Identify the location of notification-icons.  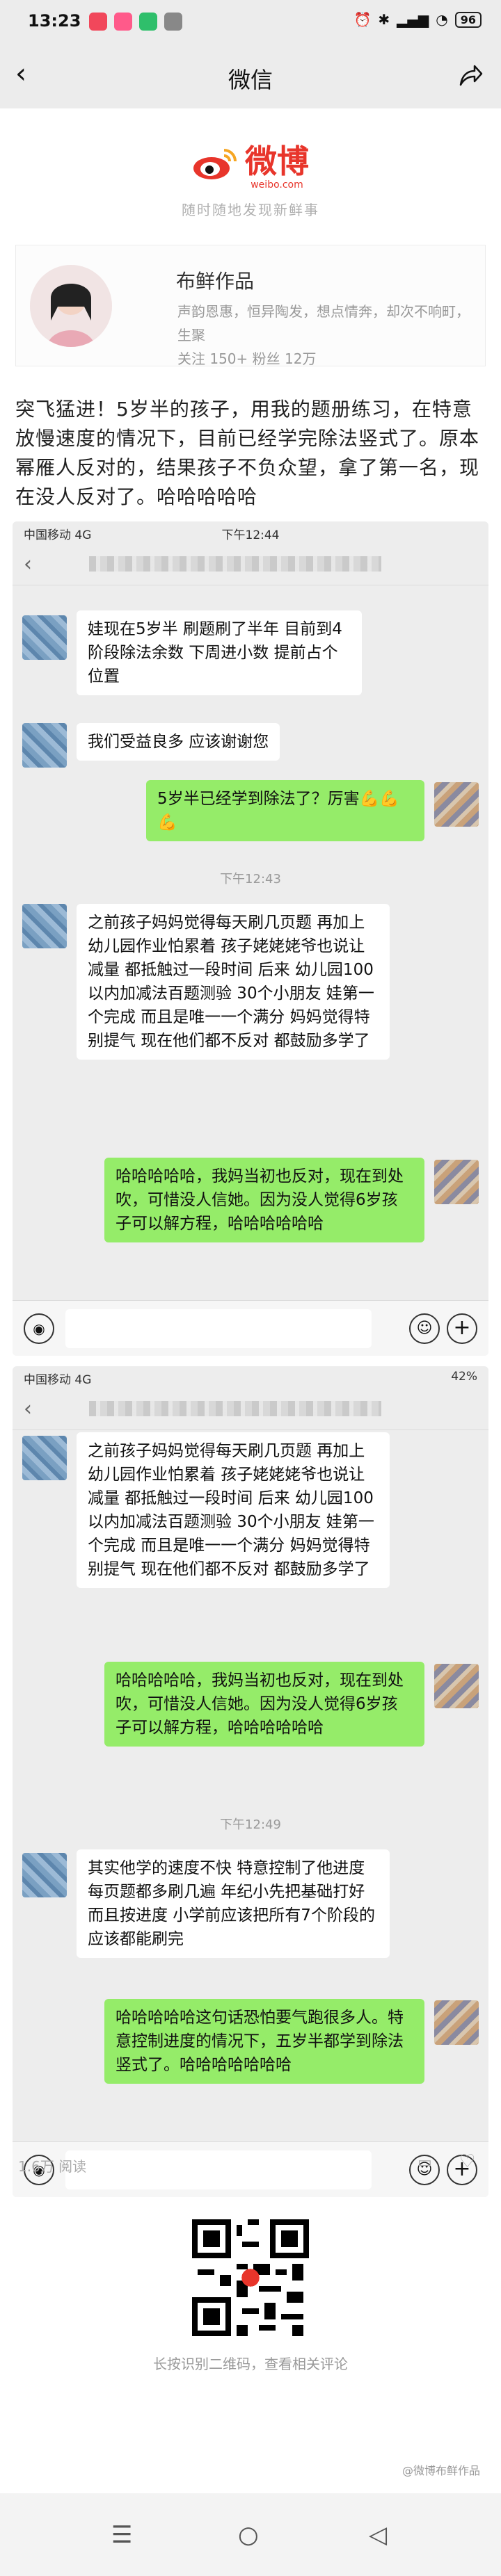
(135, 22).